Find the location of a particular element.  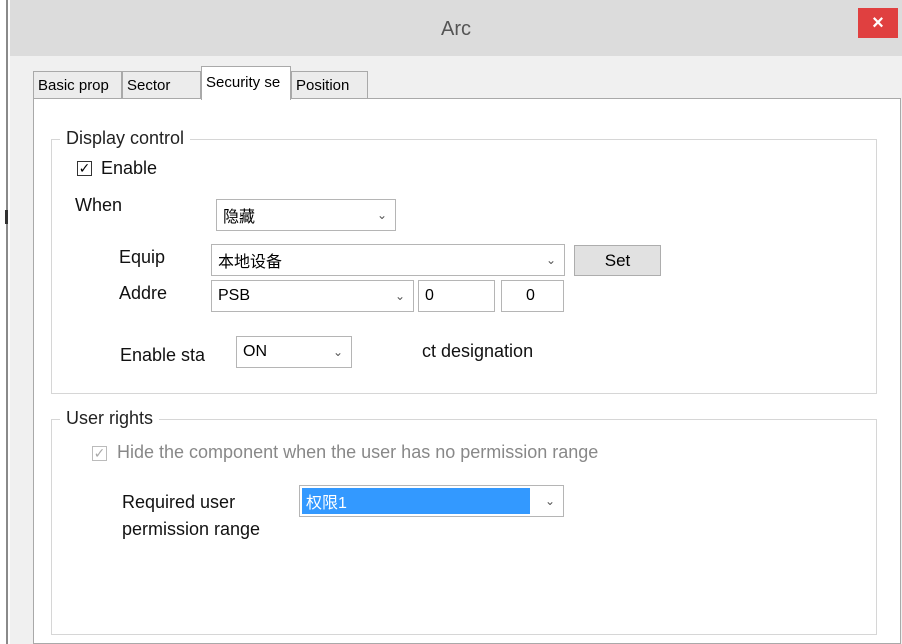

background-window-mark is located at coordinates (6, 217).